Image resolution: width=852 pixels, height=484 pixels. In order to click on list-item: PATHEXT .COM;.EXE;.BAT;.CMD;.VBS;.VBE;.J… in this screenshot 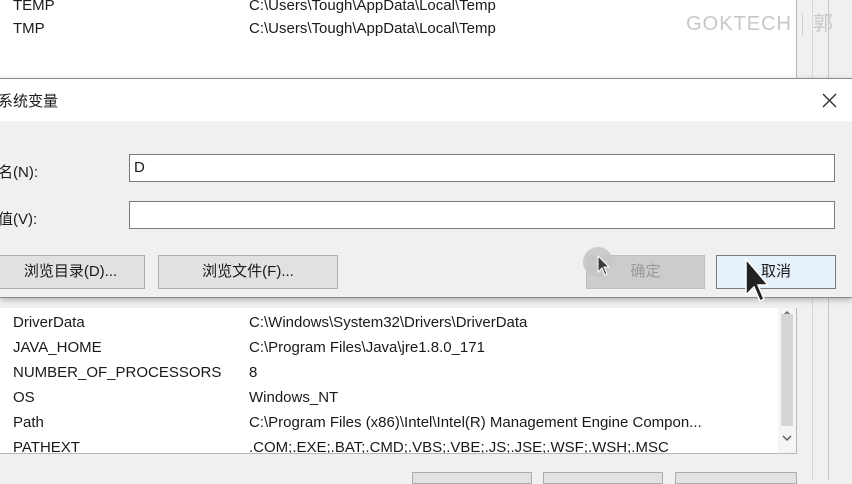, I will do `click(398, 445)`.